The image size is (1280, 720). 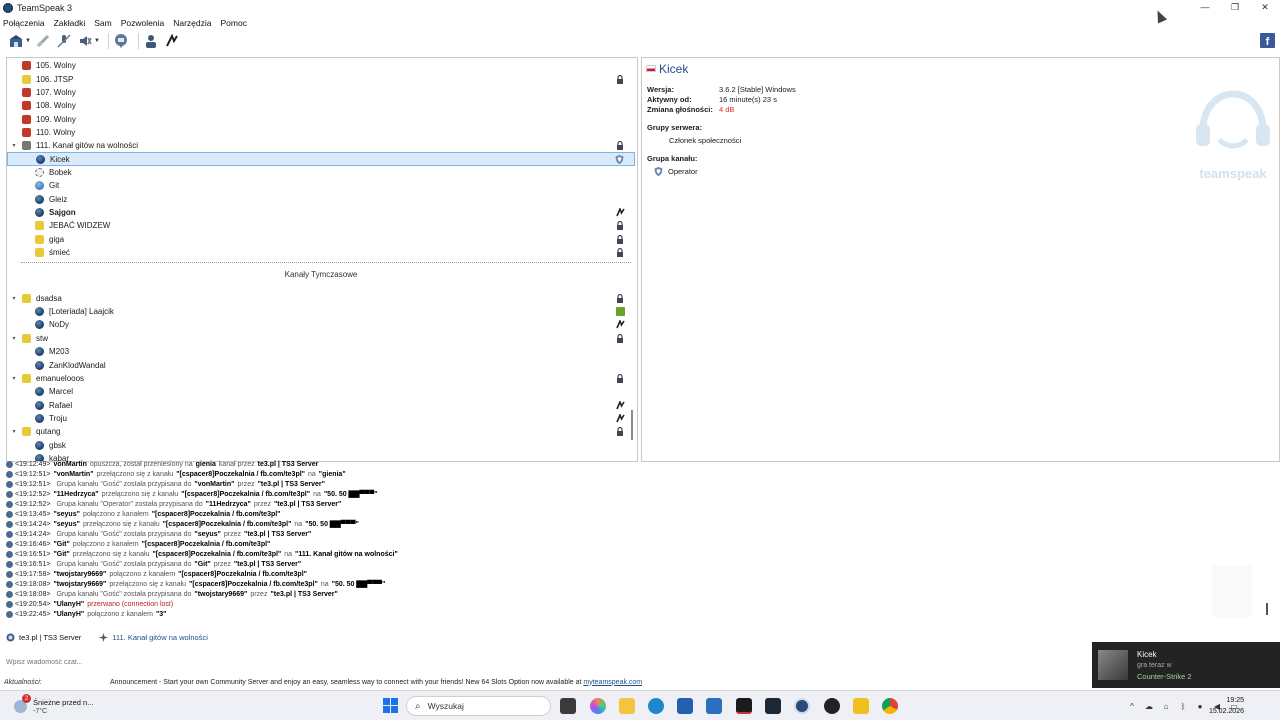 I want to click on client-row: gbsk, so click(x=321, y=444).